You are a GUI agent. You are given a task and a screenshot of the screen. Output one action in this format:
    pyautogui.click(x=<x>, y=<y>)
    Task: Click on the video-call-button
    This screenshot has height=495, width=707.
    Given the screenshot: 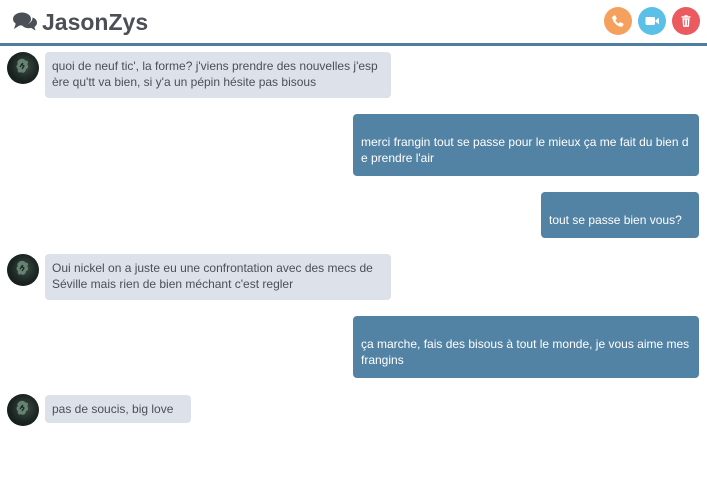 What is the action you would take?
    pyautogui.click(x=652, y=21)
    